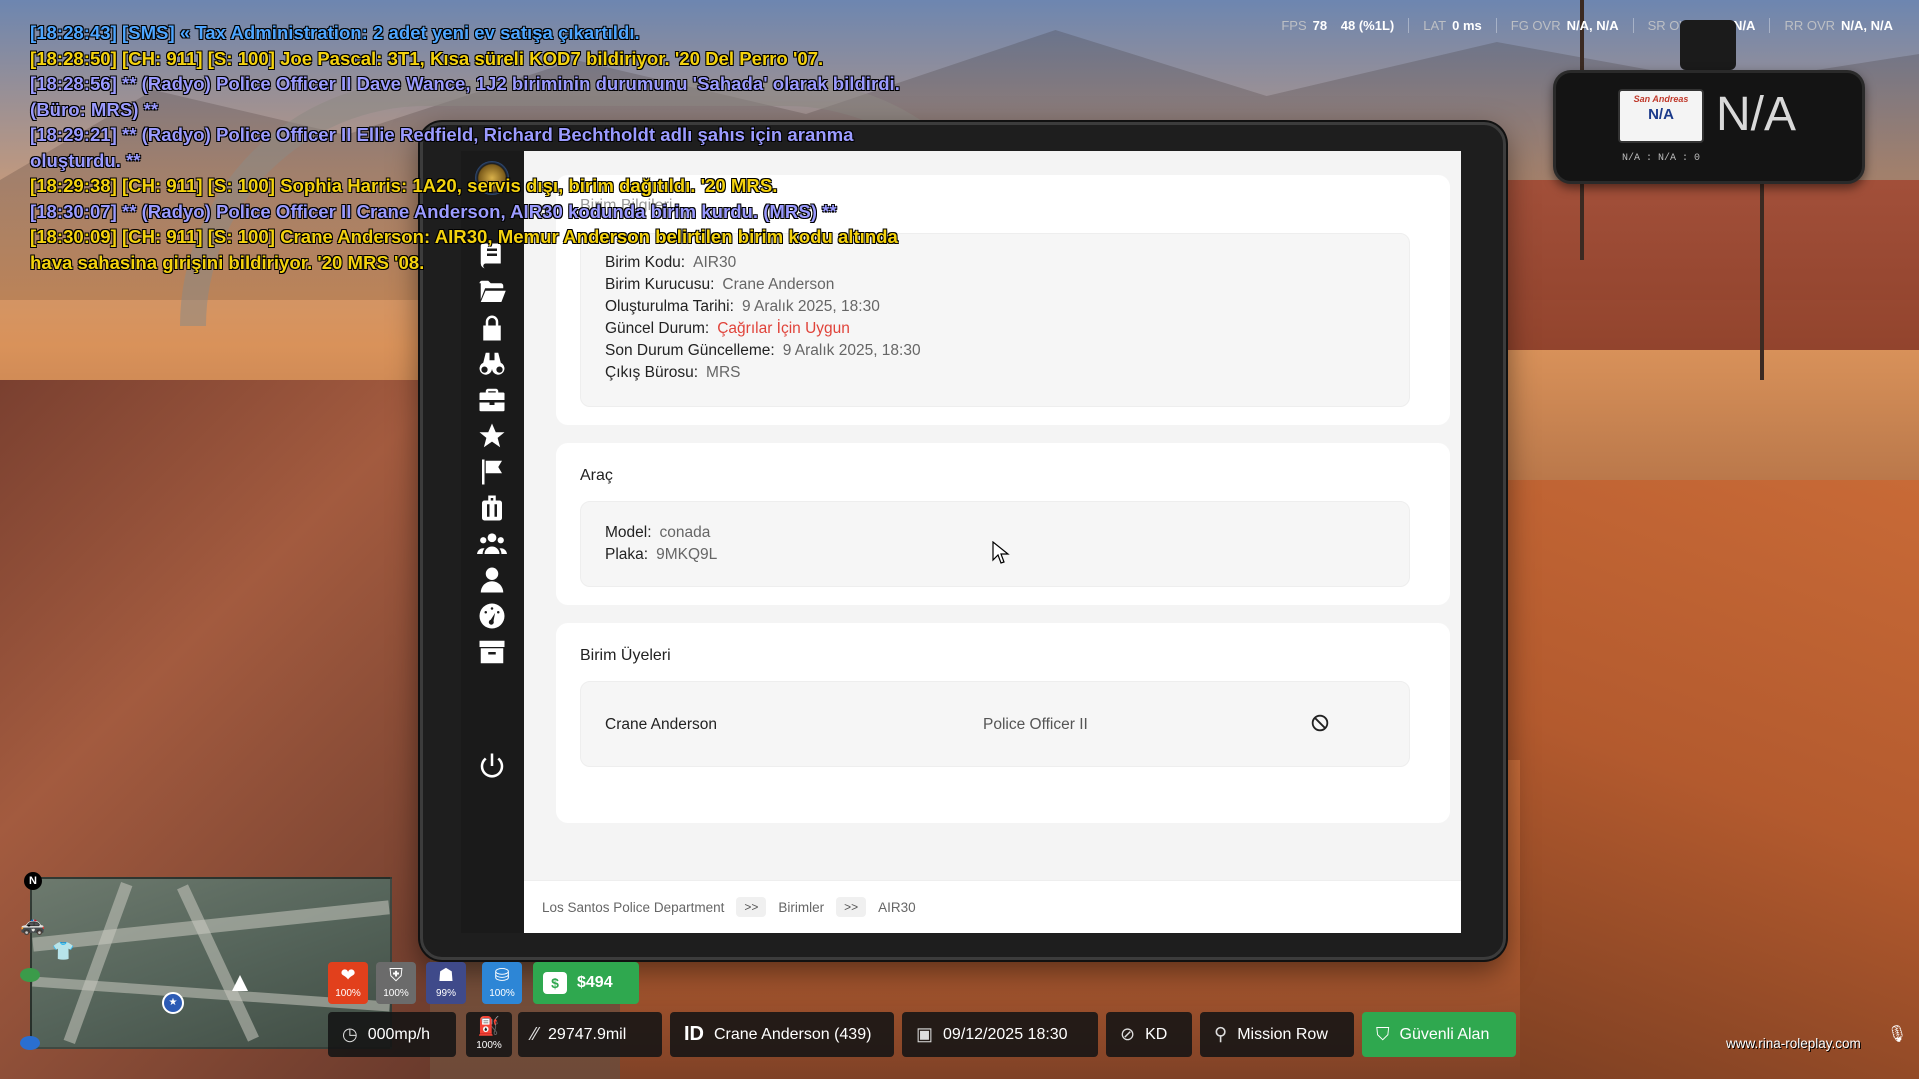 Image resolution: width=1919 pixels, height=1079 pixels. I want to click on player-arrow-icon, so click(240, 983).